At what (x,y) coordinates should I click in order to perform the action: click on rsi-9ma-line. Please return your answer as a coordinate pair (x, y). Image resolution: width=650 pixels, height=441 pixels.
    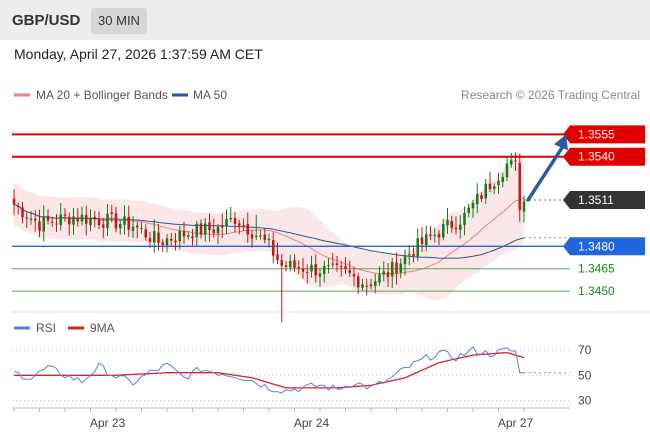
    Looking at the image, I should click on (269, 370).